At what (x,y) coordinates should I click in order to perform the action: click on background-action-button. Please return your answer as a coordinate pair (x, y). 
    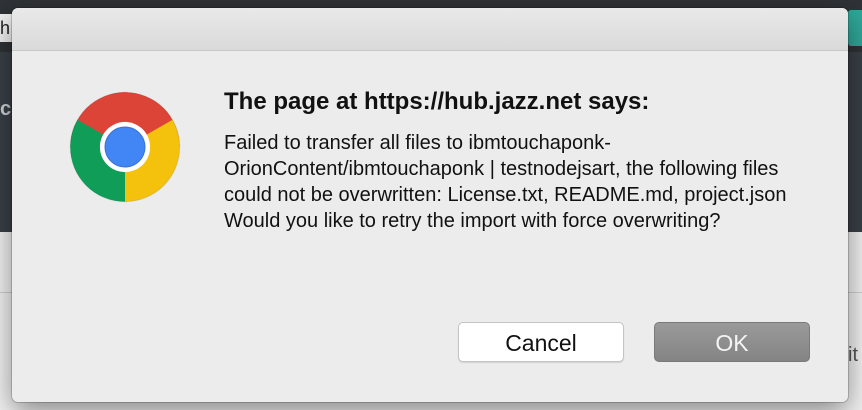
    Looking at the image, I should click on (855, 28).